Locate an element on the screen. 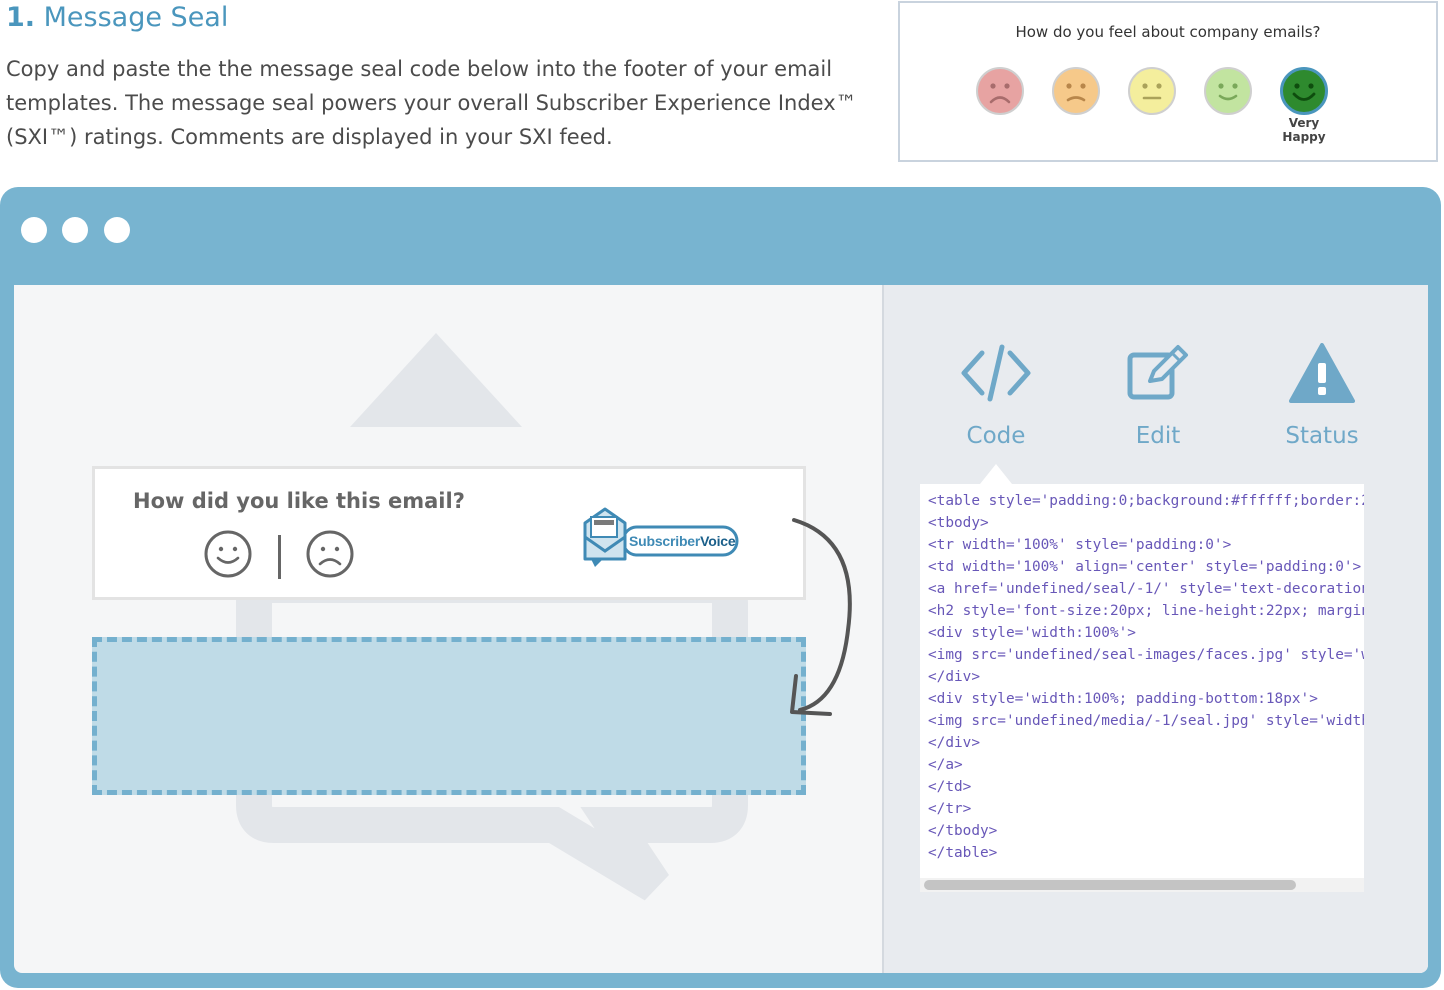  seal-divider is located at coordinates (279, 557).